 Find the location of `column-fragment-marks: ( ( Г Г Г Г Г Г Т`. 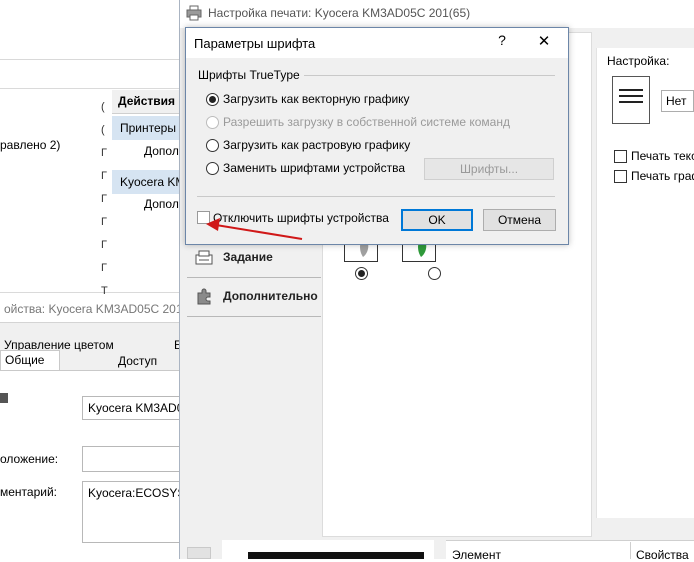

column-fragment-marks: ( ( Г Г Г Г Г Г Т is located at coordinates (106, 199).